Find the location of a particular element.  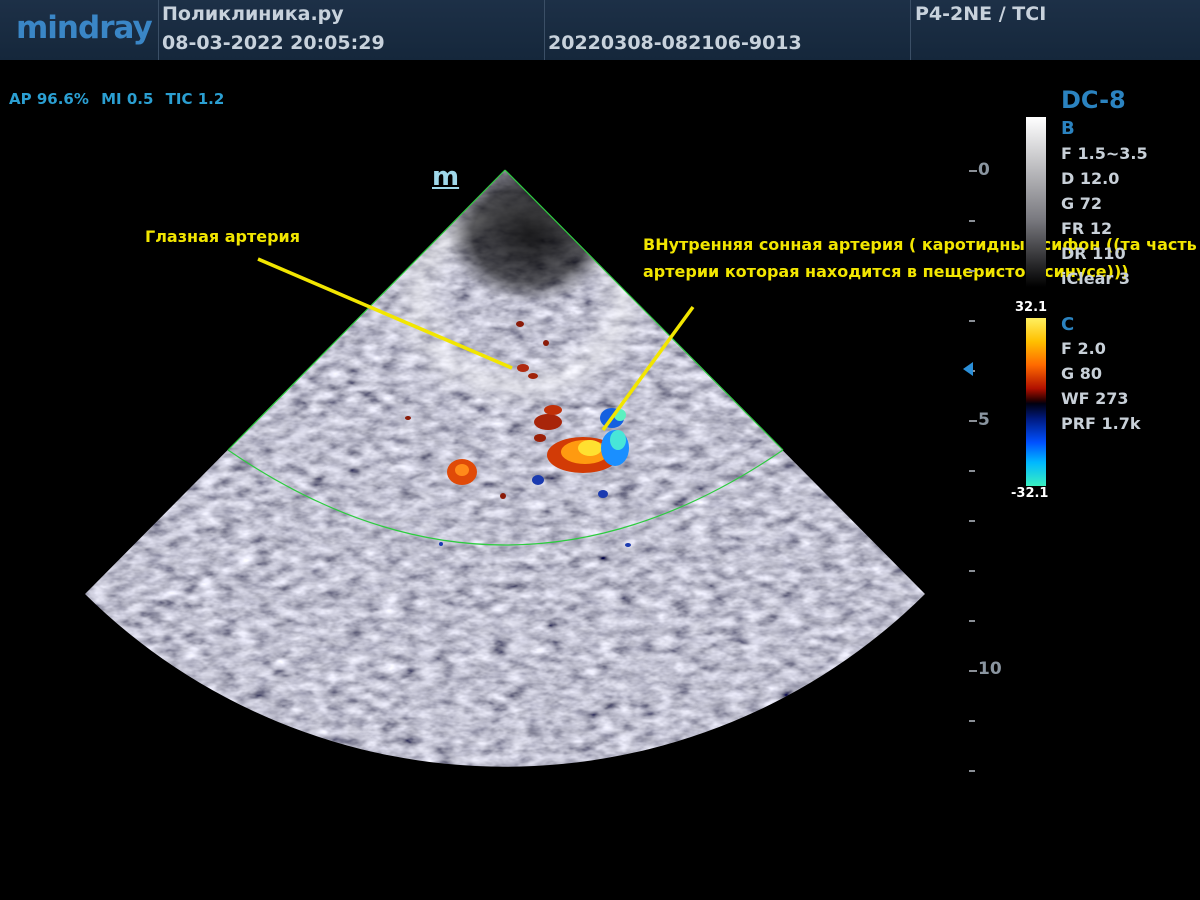

color-mode-label: C is located at coordinates (1068, 324).